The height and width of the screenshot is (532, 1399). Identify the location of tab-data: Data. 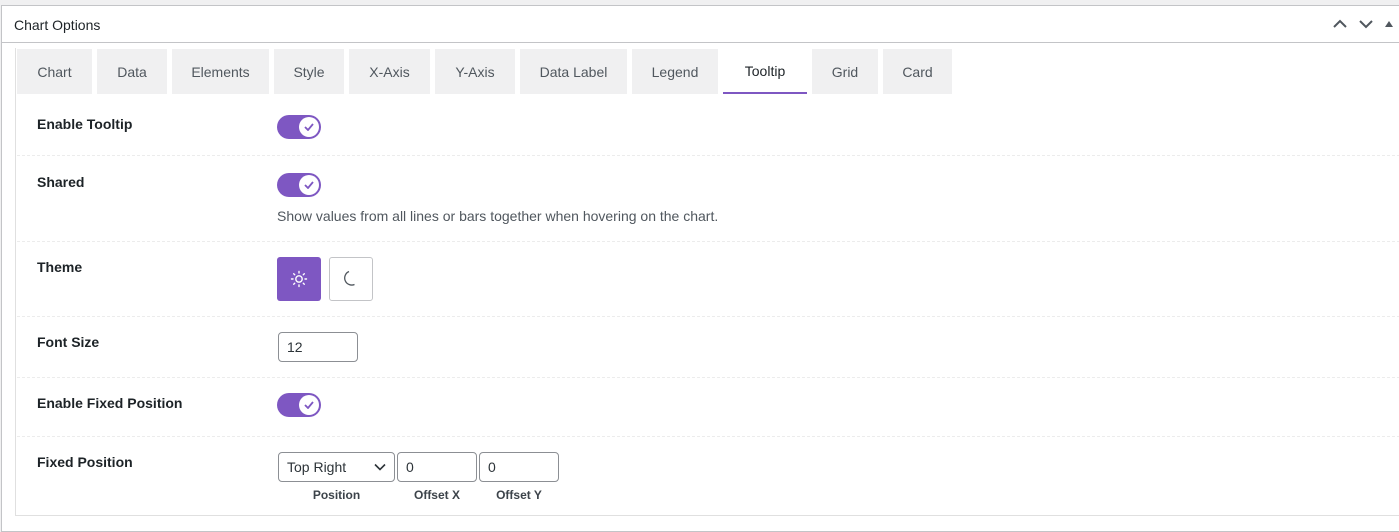
(132, 71).